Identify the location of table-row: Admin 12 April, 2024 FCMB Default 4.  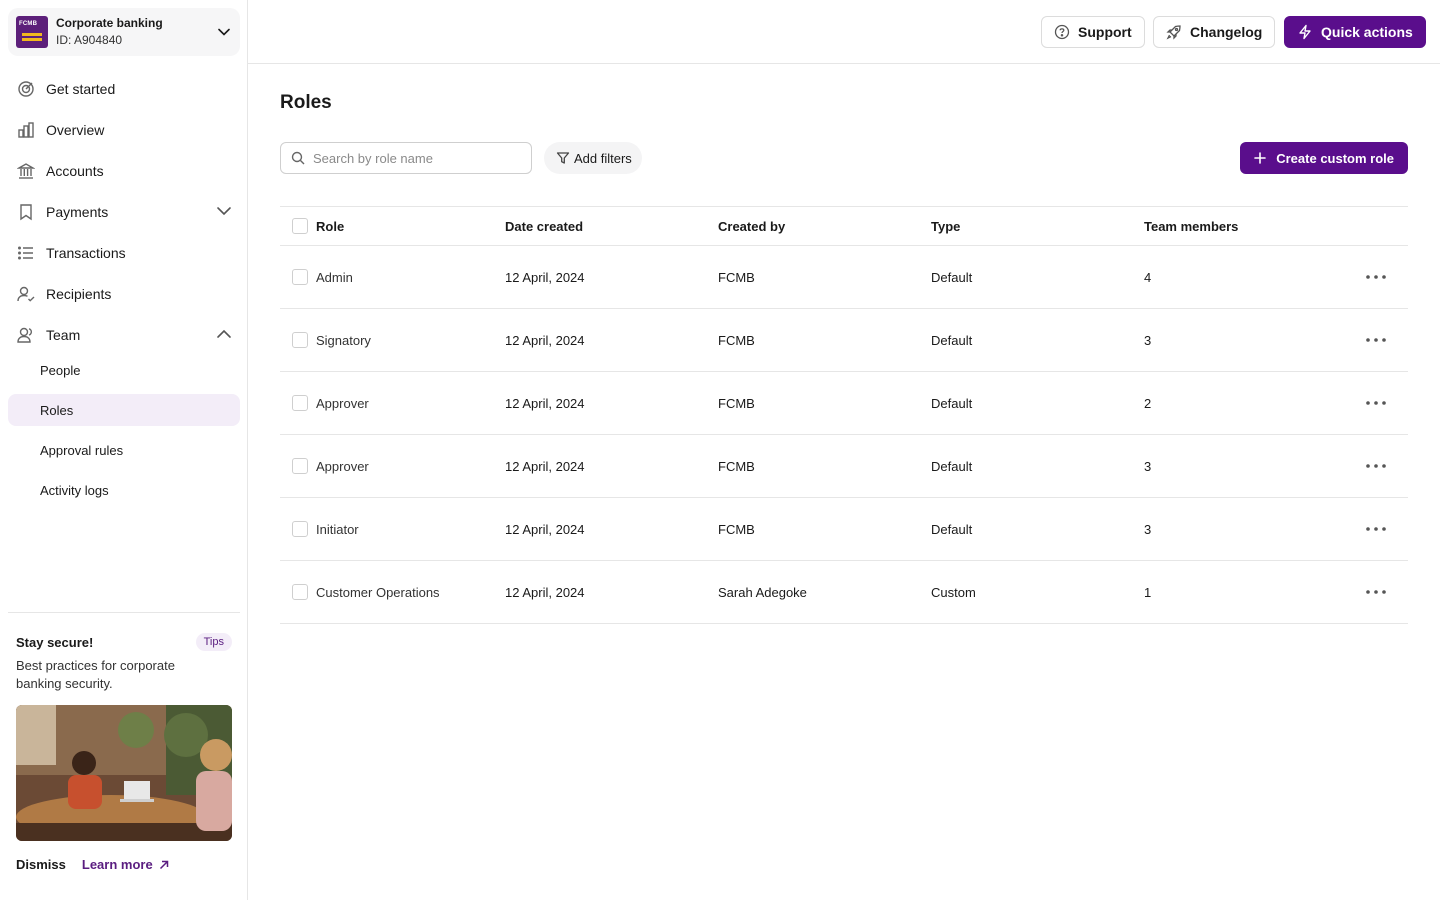
(844, 277).